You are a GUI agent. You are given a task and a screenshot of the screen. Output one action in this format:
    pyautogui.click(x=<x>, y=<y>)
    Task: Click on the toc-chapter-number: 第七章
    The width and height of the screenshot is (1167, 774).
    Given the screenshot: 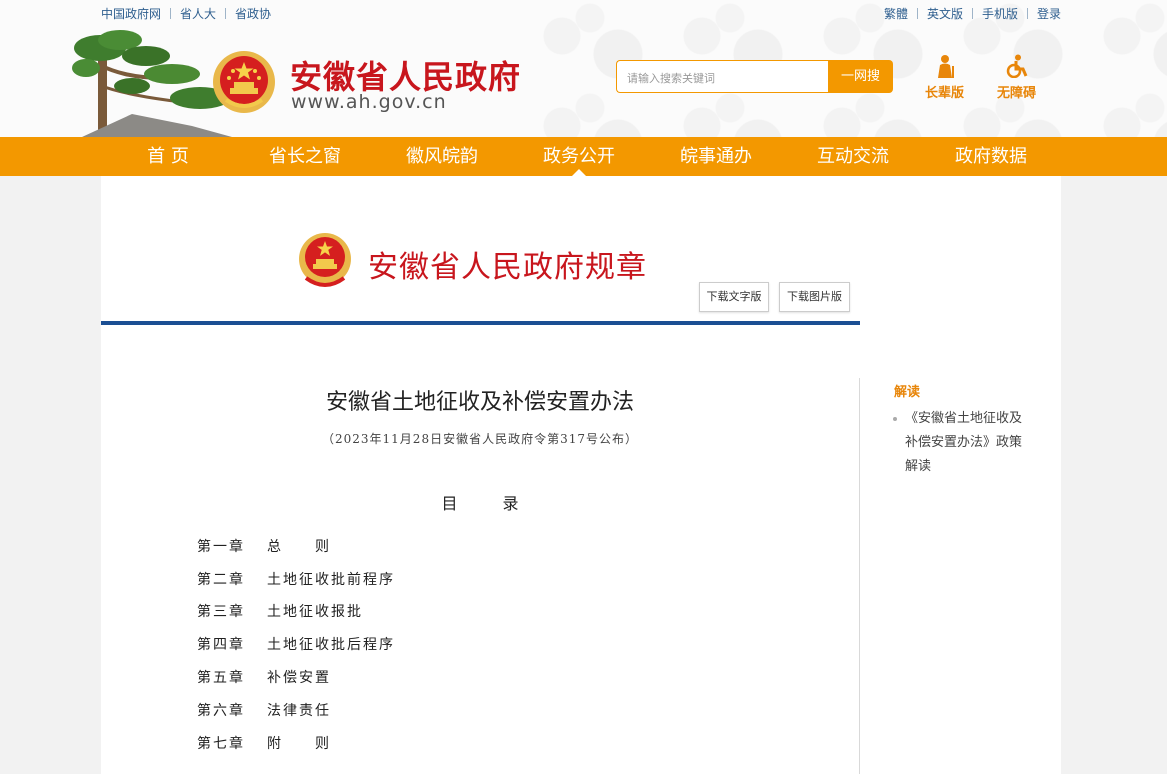 What is the action you would take?
    pyautogui.click(x=221, y=744)
    